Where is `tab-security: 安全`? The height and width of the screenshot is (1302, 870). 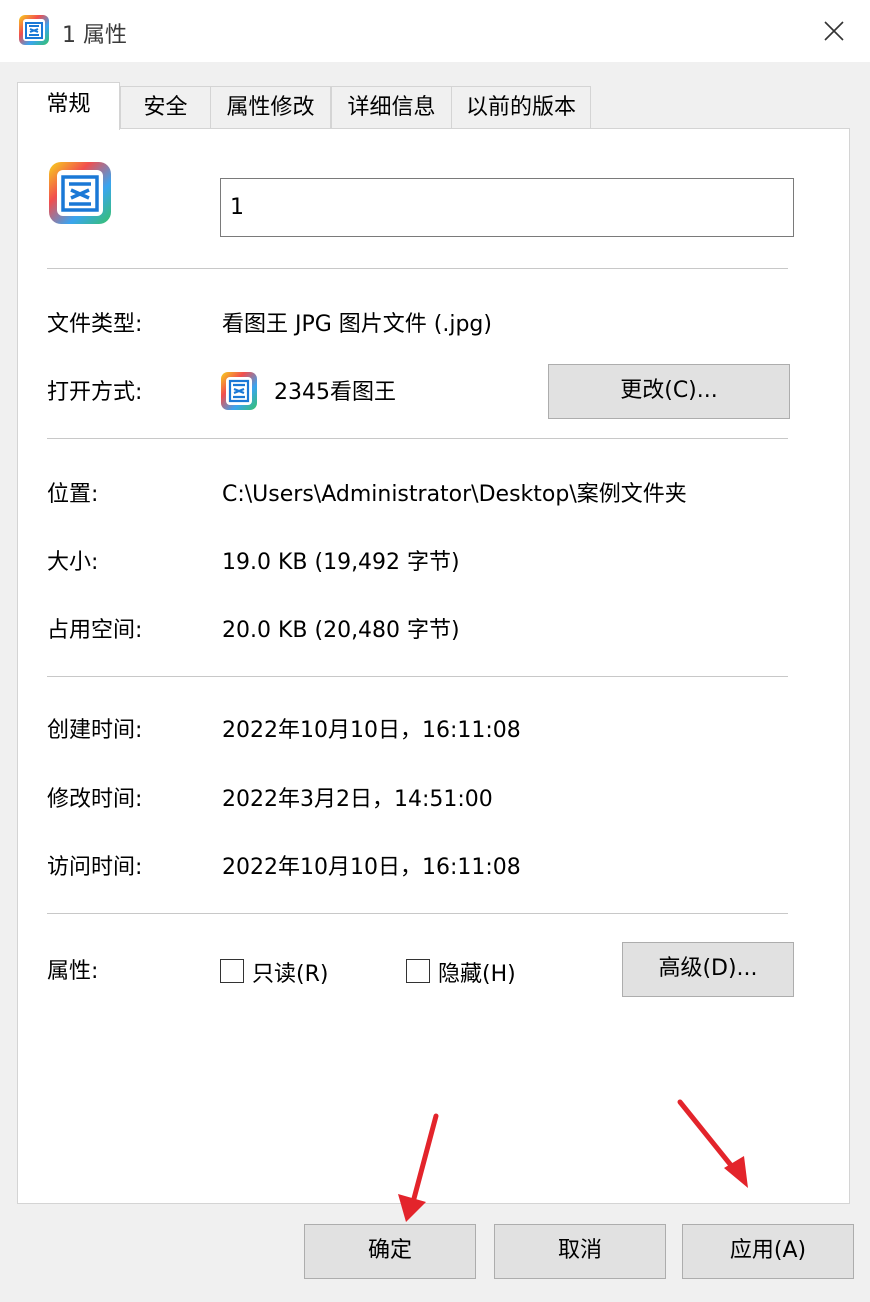
tab-security: 安全 is located at coordinates (165, 107).